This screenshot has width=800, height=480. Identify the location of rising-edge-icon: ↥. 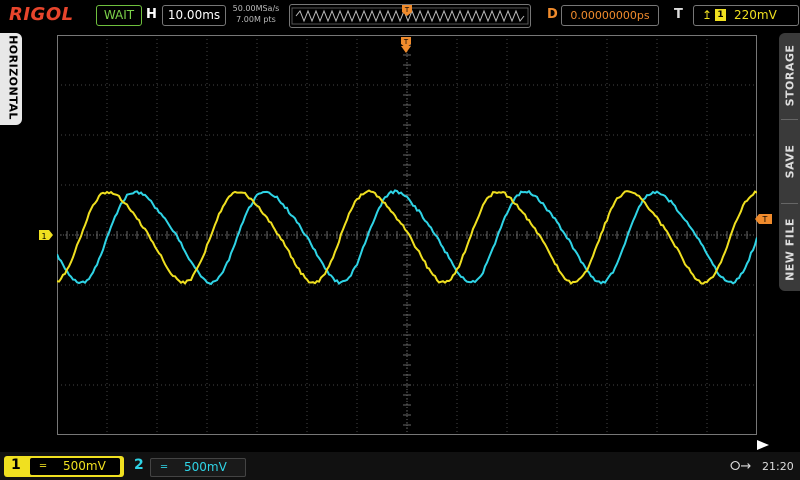
(707, 15).